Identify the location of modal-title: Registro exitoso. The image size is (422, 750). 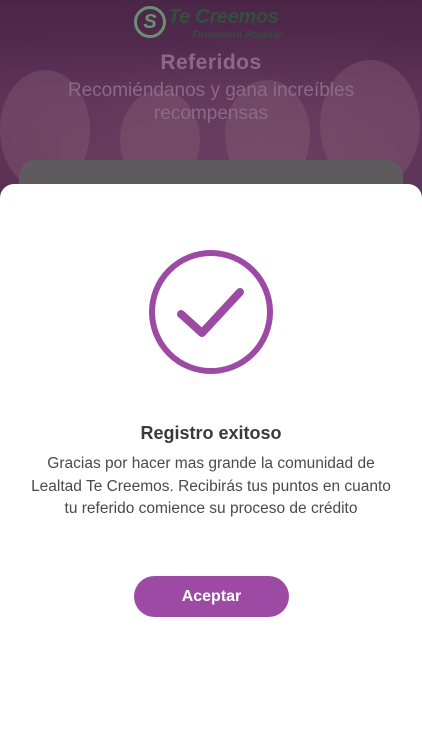
(211, 433).